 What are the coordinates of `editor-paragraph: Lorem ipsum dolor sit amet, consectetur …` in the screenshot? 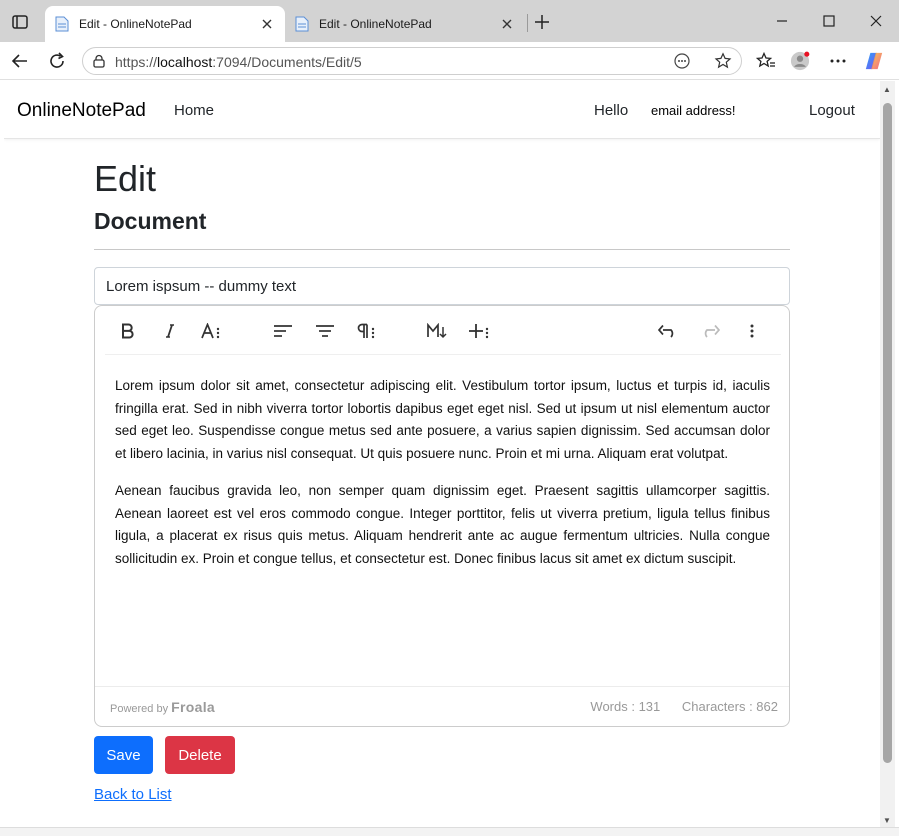 It's located at (442, 420).